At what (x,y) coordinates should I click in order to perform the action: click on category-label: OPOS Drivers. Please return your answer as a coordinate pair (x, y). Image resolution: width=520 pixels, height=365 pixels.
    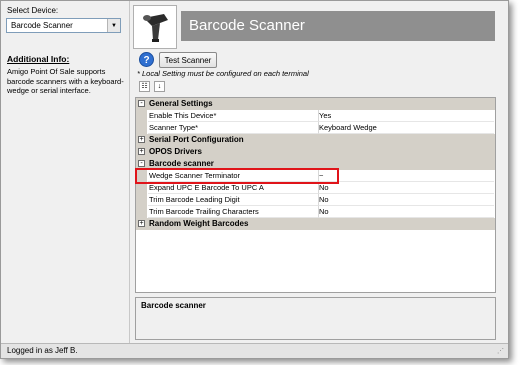
    Looking at the image, I should click on (175, 151).